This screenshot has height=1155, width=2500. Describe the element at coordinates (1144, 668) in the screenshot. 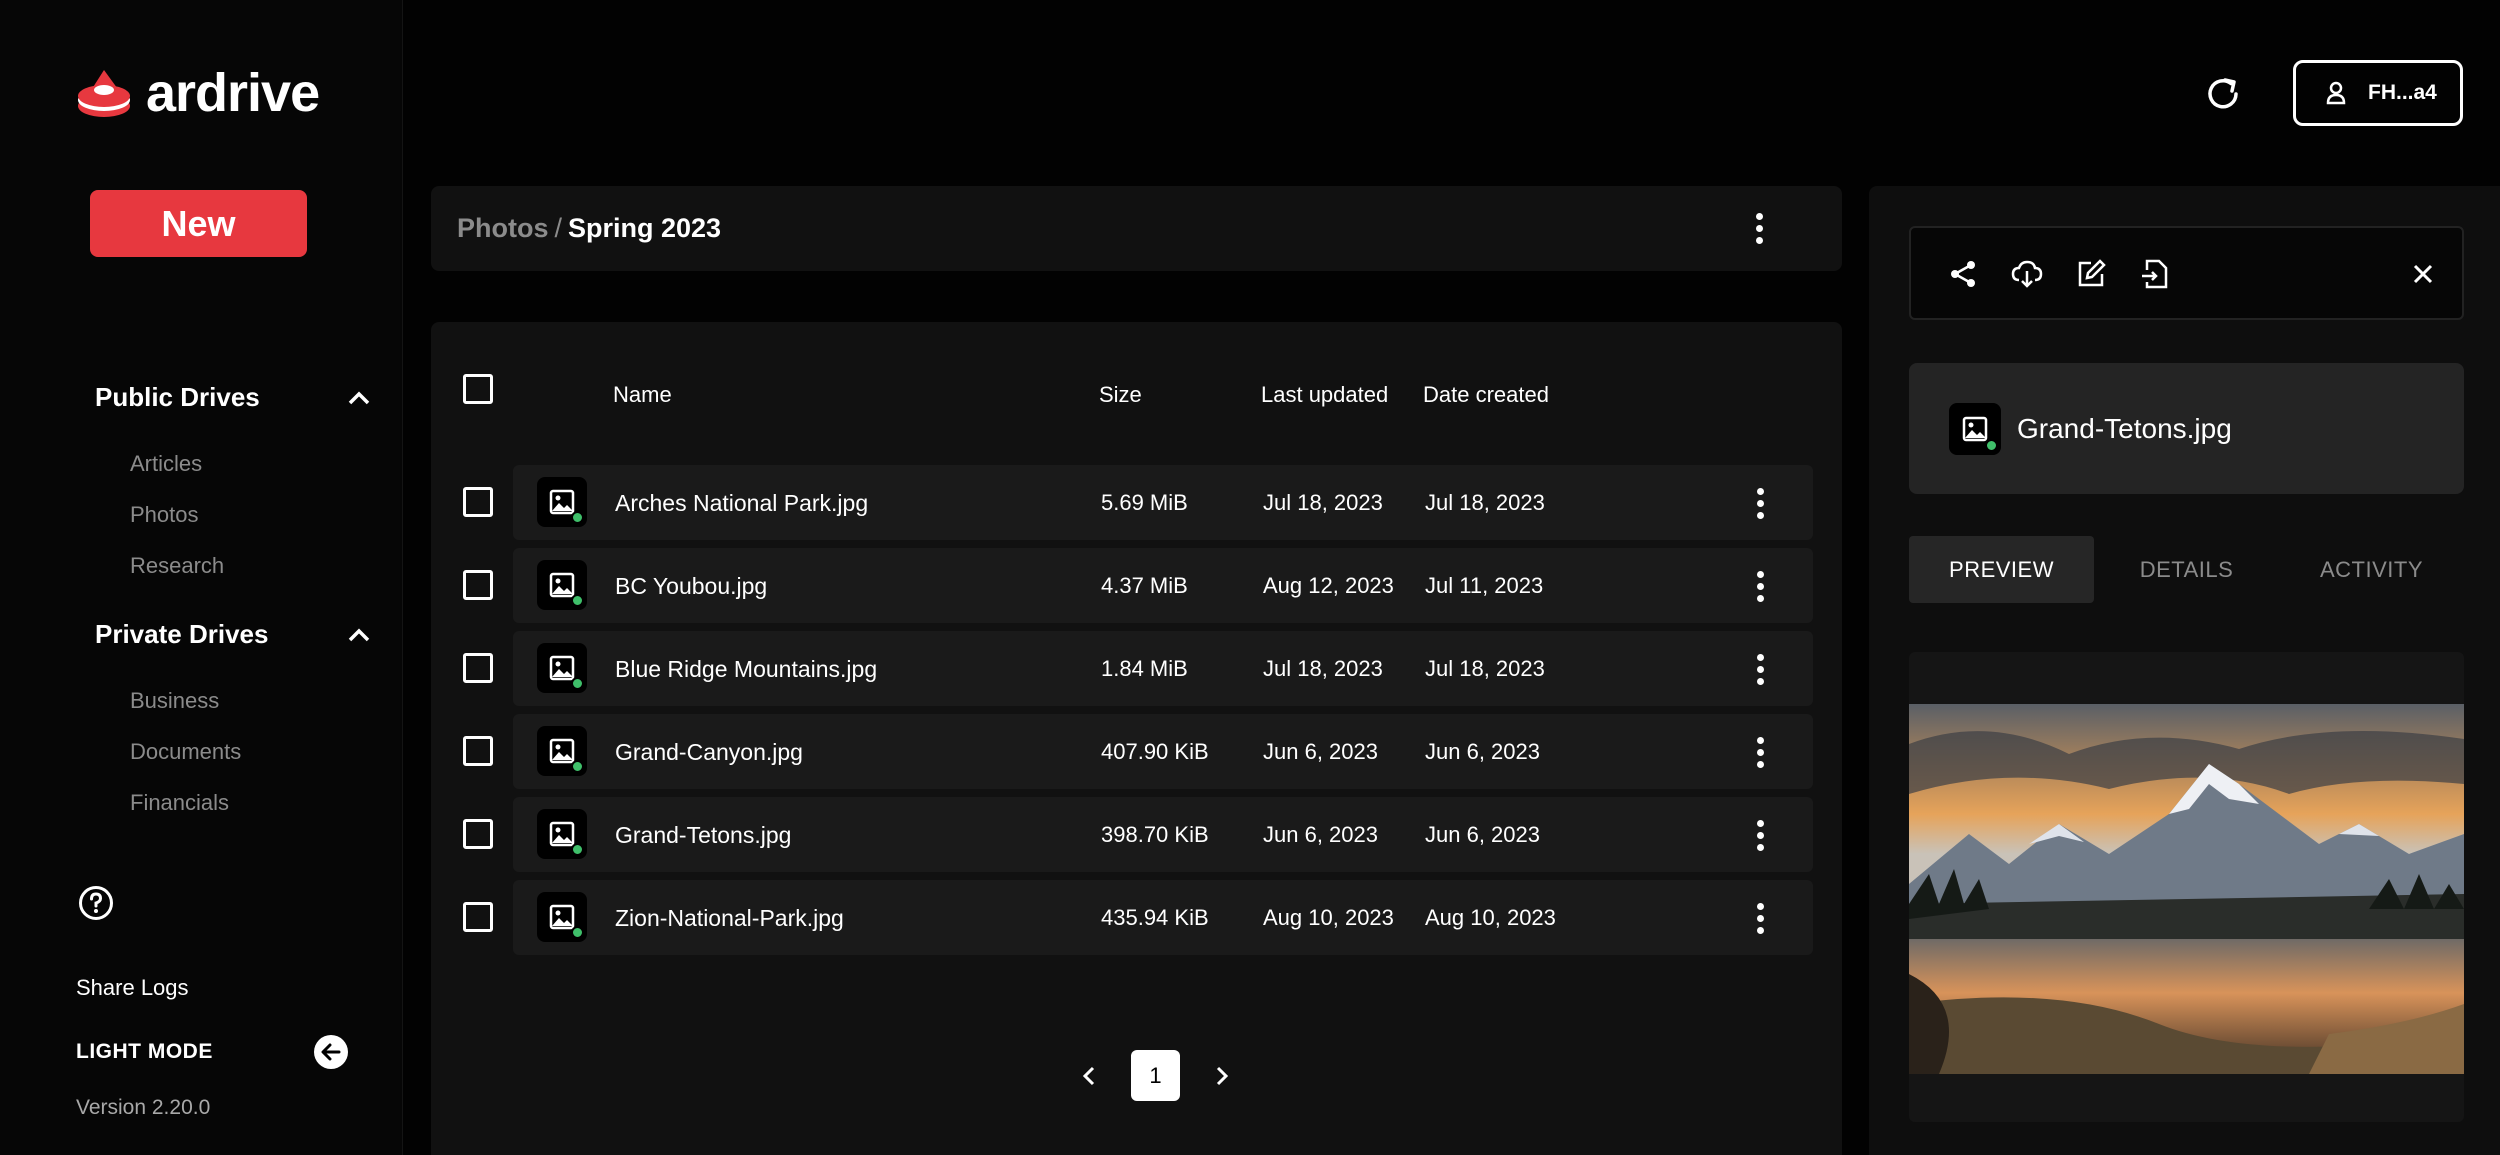

I see `file-size: 1.84 MiB` at that location.